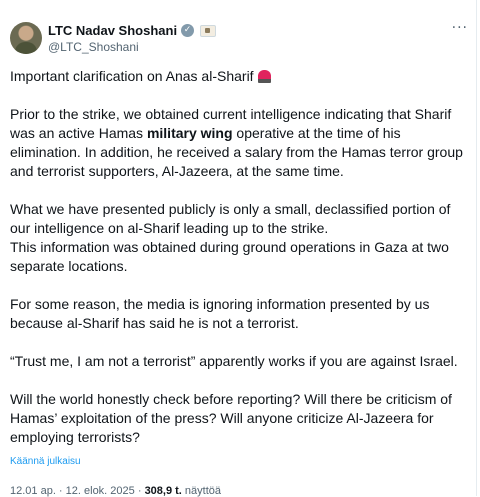 The height and width of the screenshot is (497, 480). I want to click on author-name: LTC Nadav Shoshani, so click(112, 30).